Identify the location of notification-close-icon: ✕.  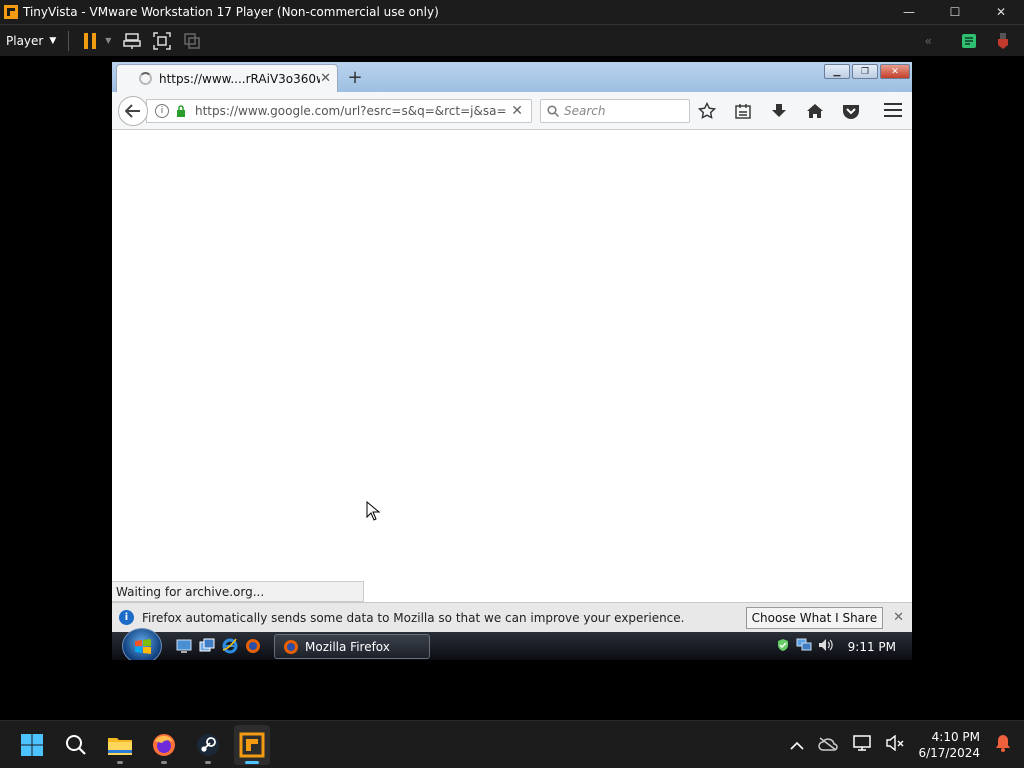
(898, 617).